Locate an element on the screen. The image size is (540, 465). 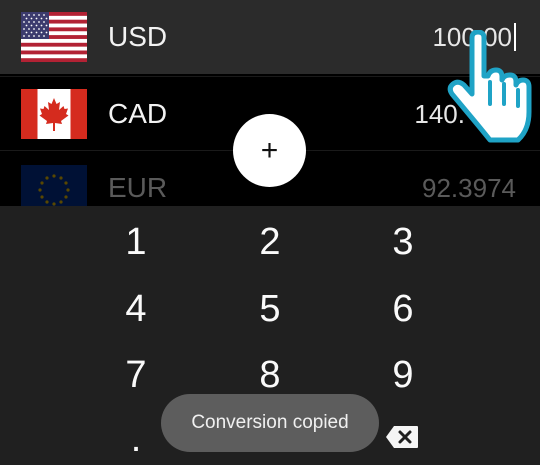
key-6: 6 is located at coordinates (403, 309).